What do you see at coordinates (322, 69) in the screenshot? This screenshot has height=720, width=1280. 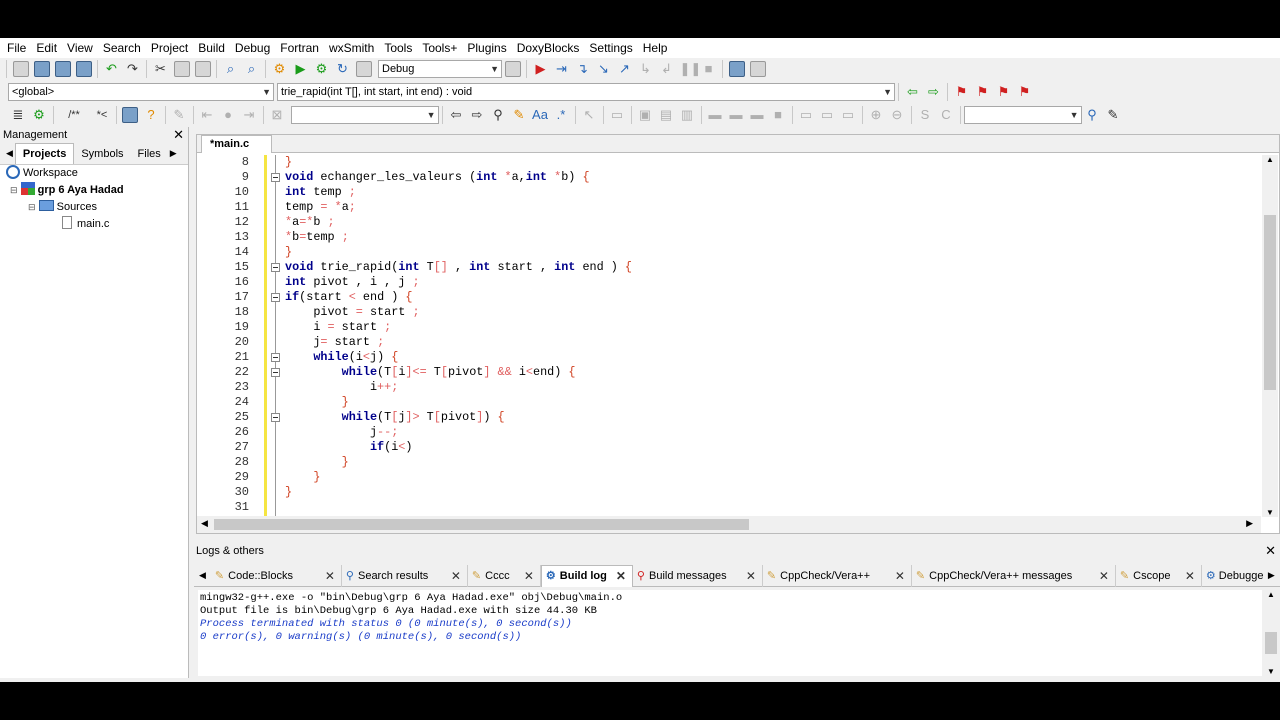 I see `build-and-run-icon: ⚙` at bounding box center [322, 69].